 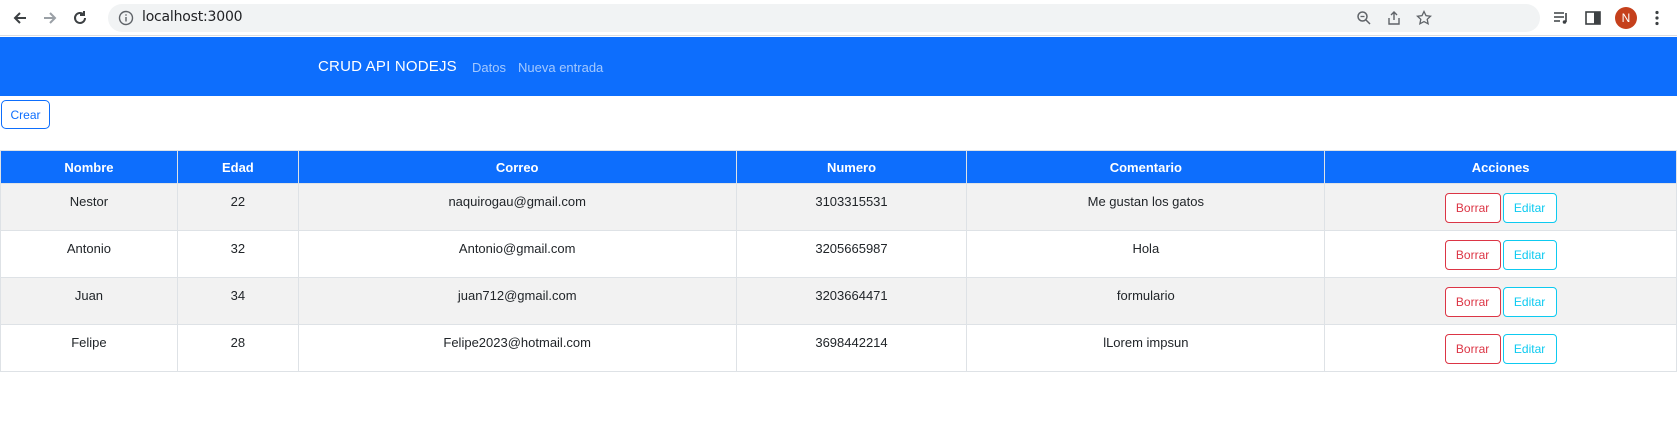 I want to click on avatar-initial: N, so click(x=1626, y=18).